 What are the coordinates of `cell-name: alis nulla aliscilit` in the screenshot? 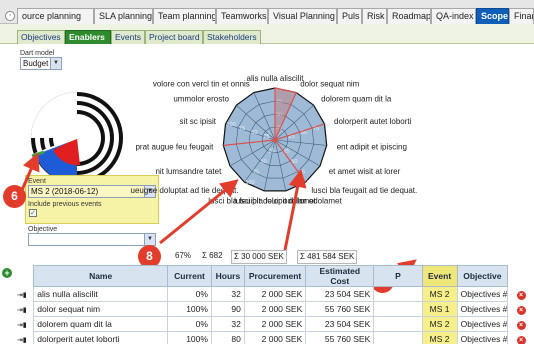 It's located at (101, 294).